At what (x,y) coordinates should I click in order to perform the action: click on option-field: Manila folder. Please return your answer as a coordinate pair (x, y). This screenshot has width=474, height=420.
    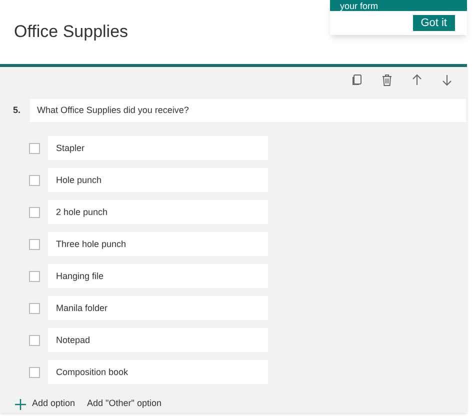
    Looking at the image, I should click on (158, 308).